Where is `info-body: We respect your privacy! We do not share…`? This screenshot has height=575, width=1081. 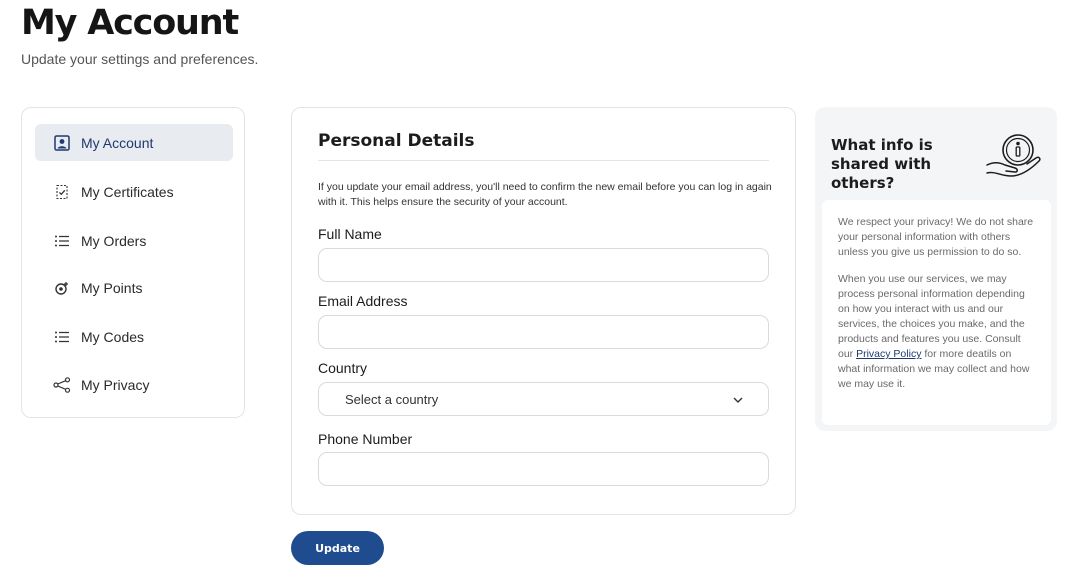 info-body: We respect your privacy! We do not share… is located at coordinates (936, 312).